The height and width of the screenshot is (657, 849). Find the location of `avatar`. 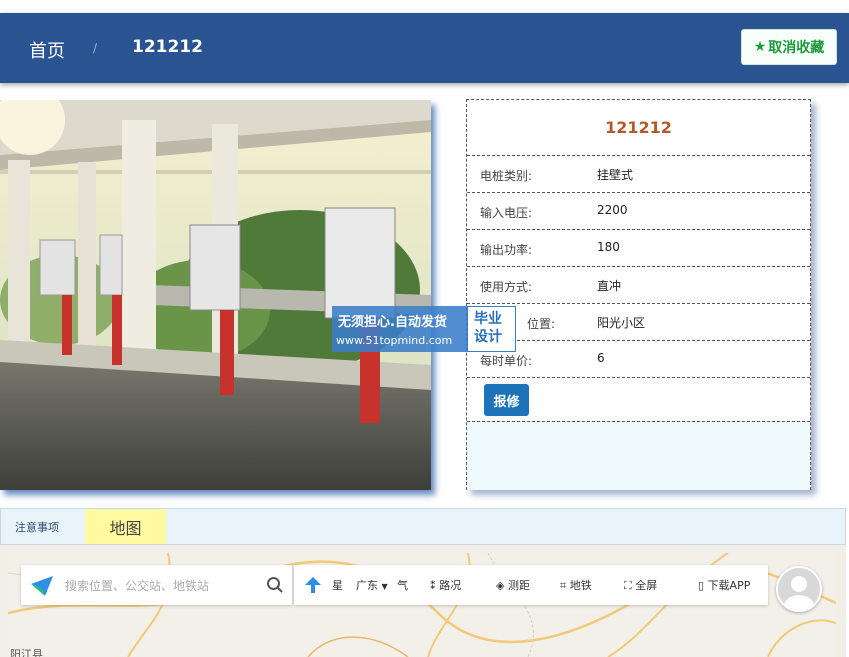

avatar is located at coordinates (799, 589).